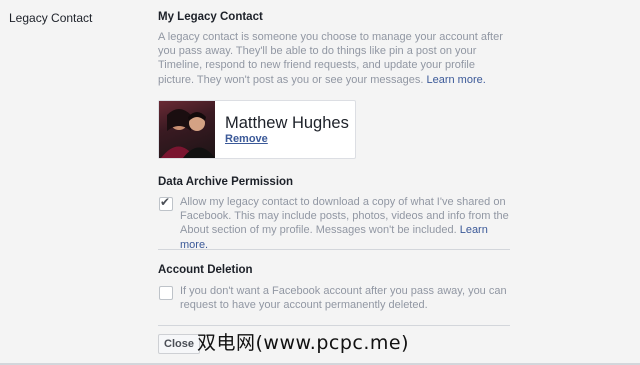 The height and width of the screenshot is (365, 640). What do you see at coordinates (179, 344) in the screenshot?
I see `close-button: Close` at bounding box center [179, 344].